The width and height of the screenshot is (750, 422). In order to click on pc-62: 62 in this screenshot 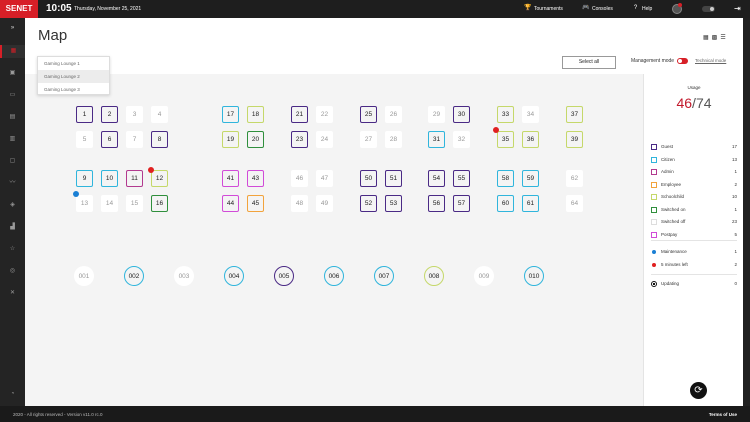, I will do `click(574, 178)`.